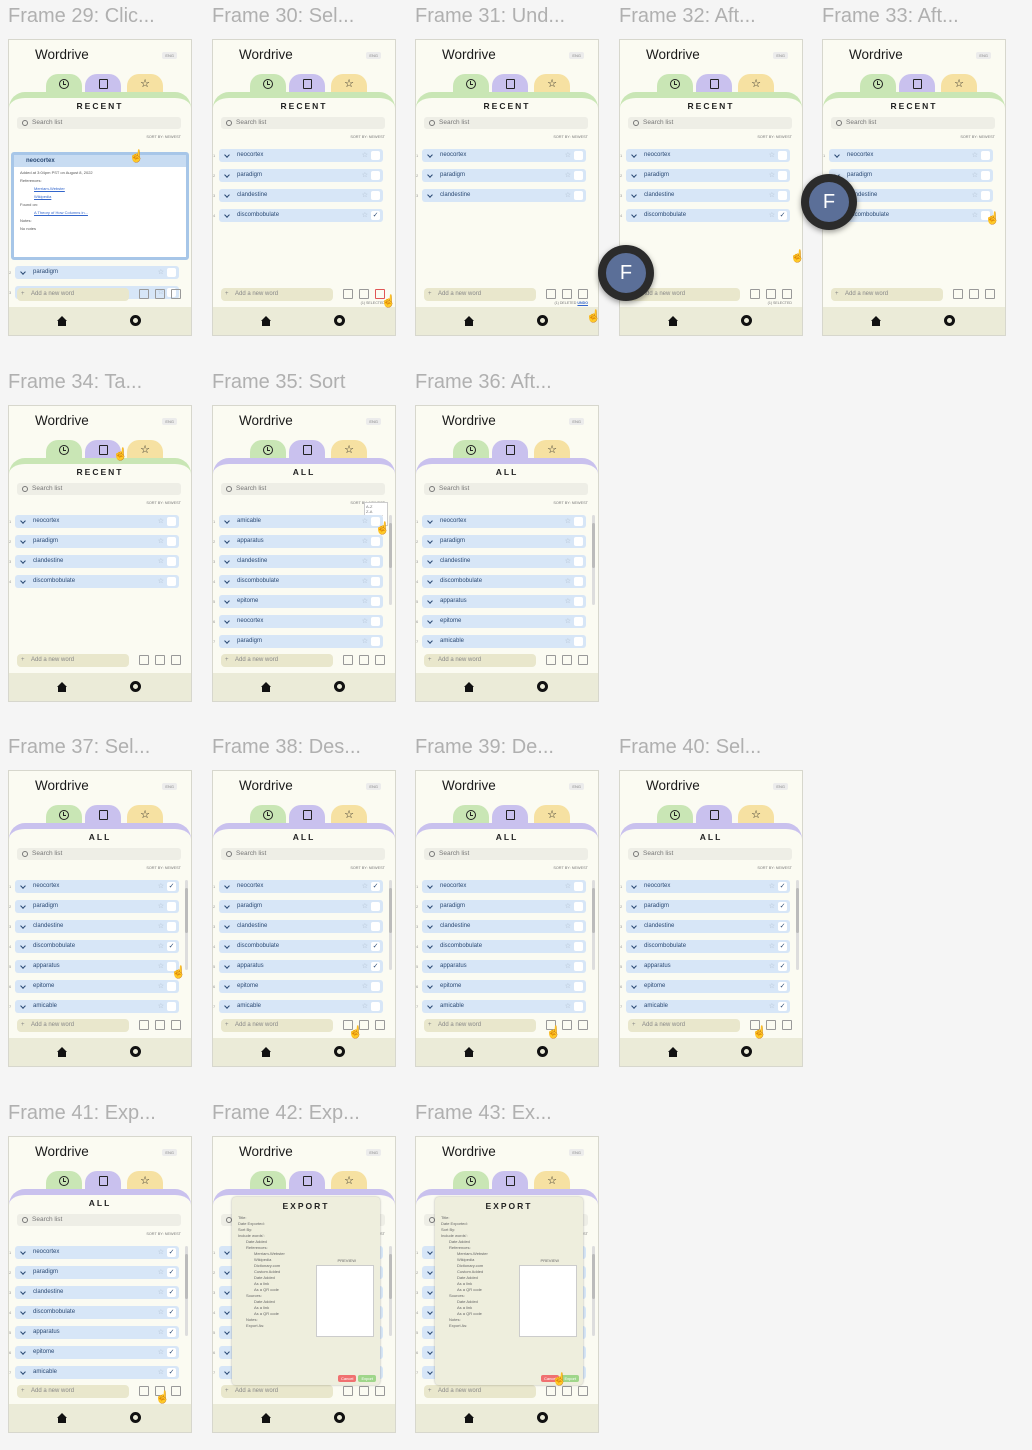 This screenshot has width=1032, height=1450. I want to click on list-item: 7 amicable ☆, so click(298, 1006).